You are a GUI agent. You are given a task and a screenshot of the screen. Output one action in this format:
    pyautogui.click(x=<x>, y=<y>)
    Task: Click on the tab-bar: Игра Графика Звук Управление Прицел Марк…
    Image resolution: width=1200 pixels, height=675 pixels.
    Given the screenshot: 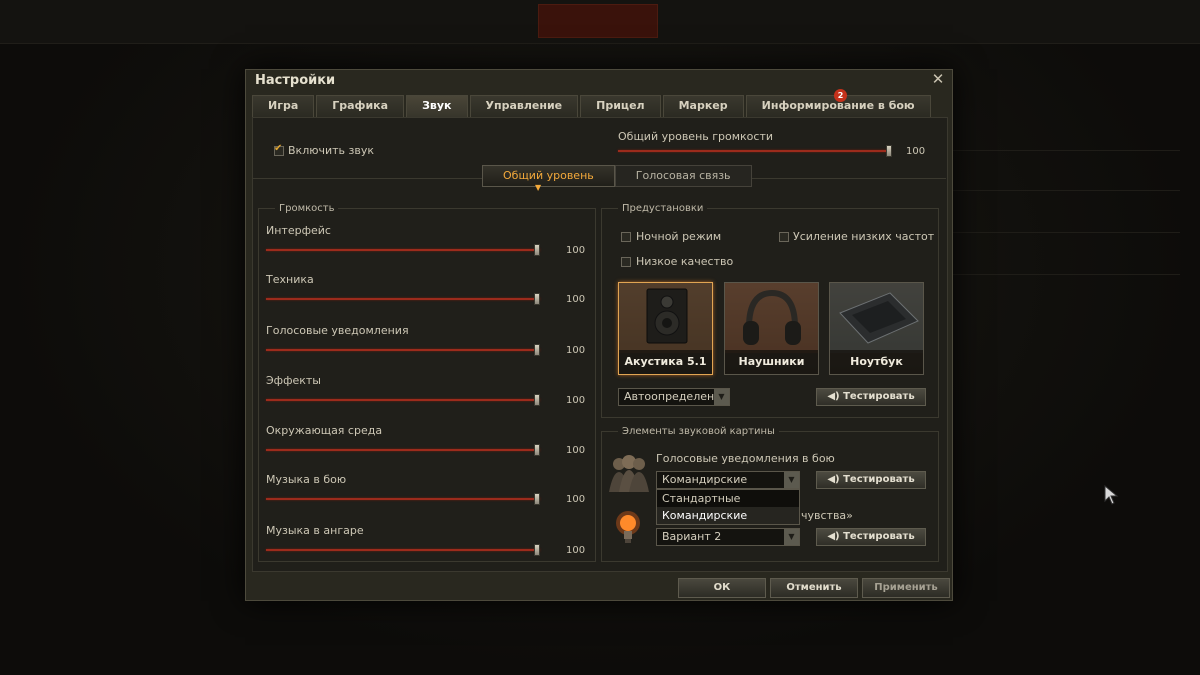 What is the action you would take?
    pyautogui.click(x=592, y=106)
    